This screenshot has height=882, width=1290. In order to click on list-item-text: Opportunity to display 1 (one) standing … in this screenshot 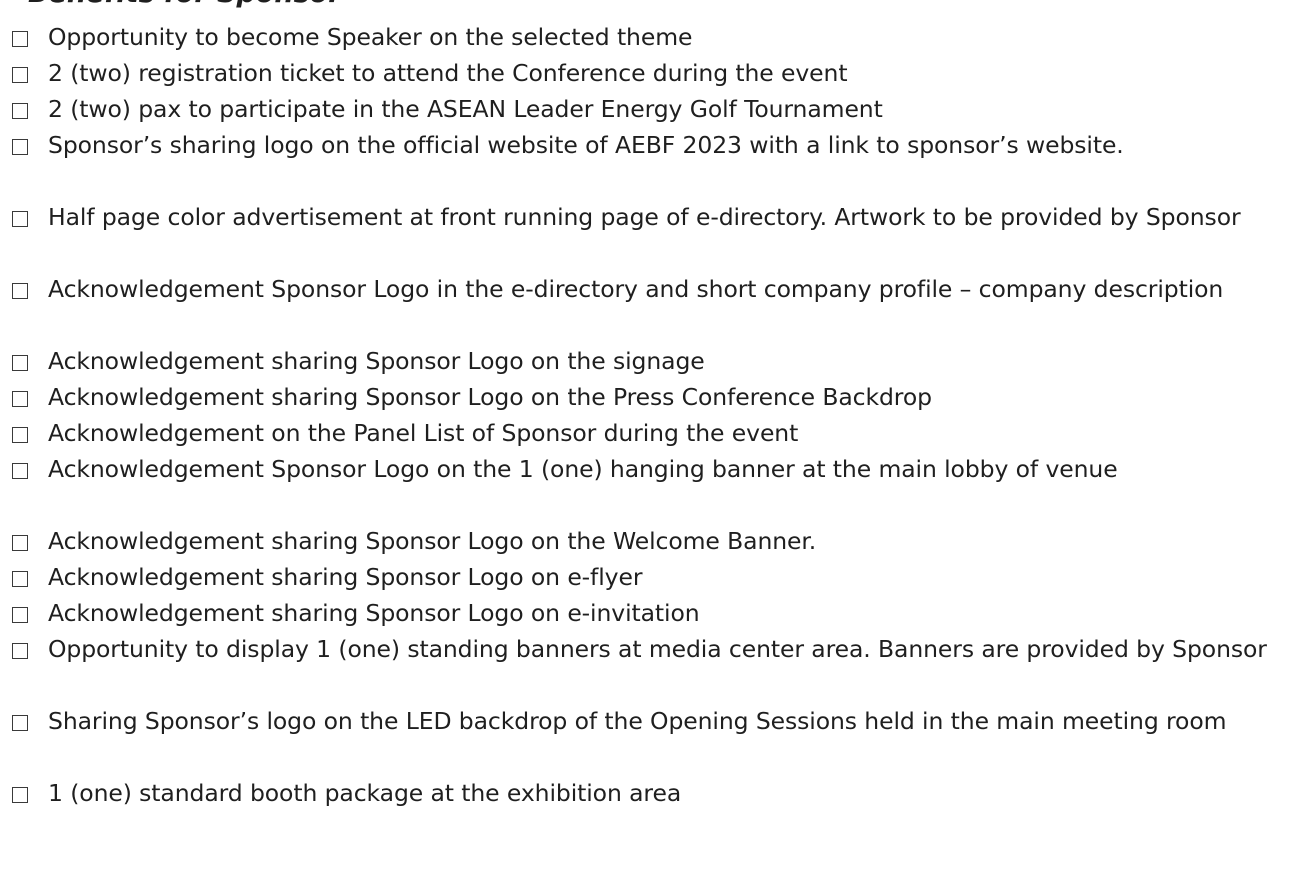, I will do `click(657, 649)`.